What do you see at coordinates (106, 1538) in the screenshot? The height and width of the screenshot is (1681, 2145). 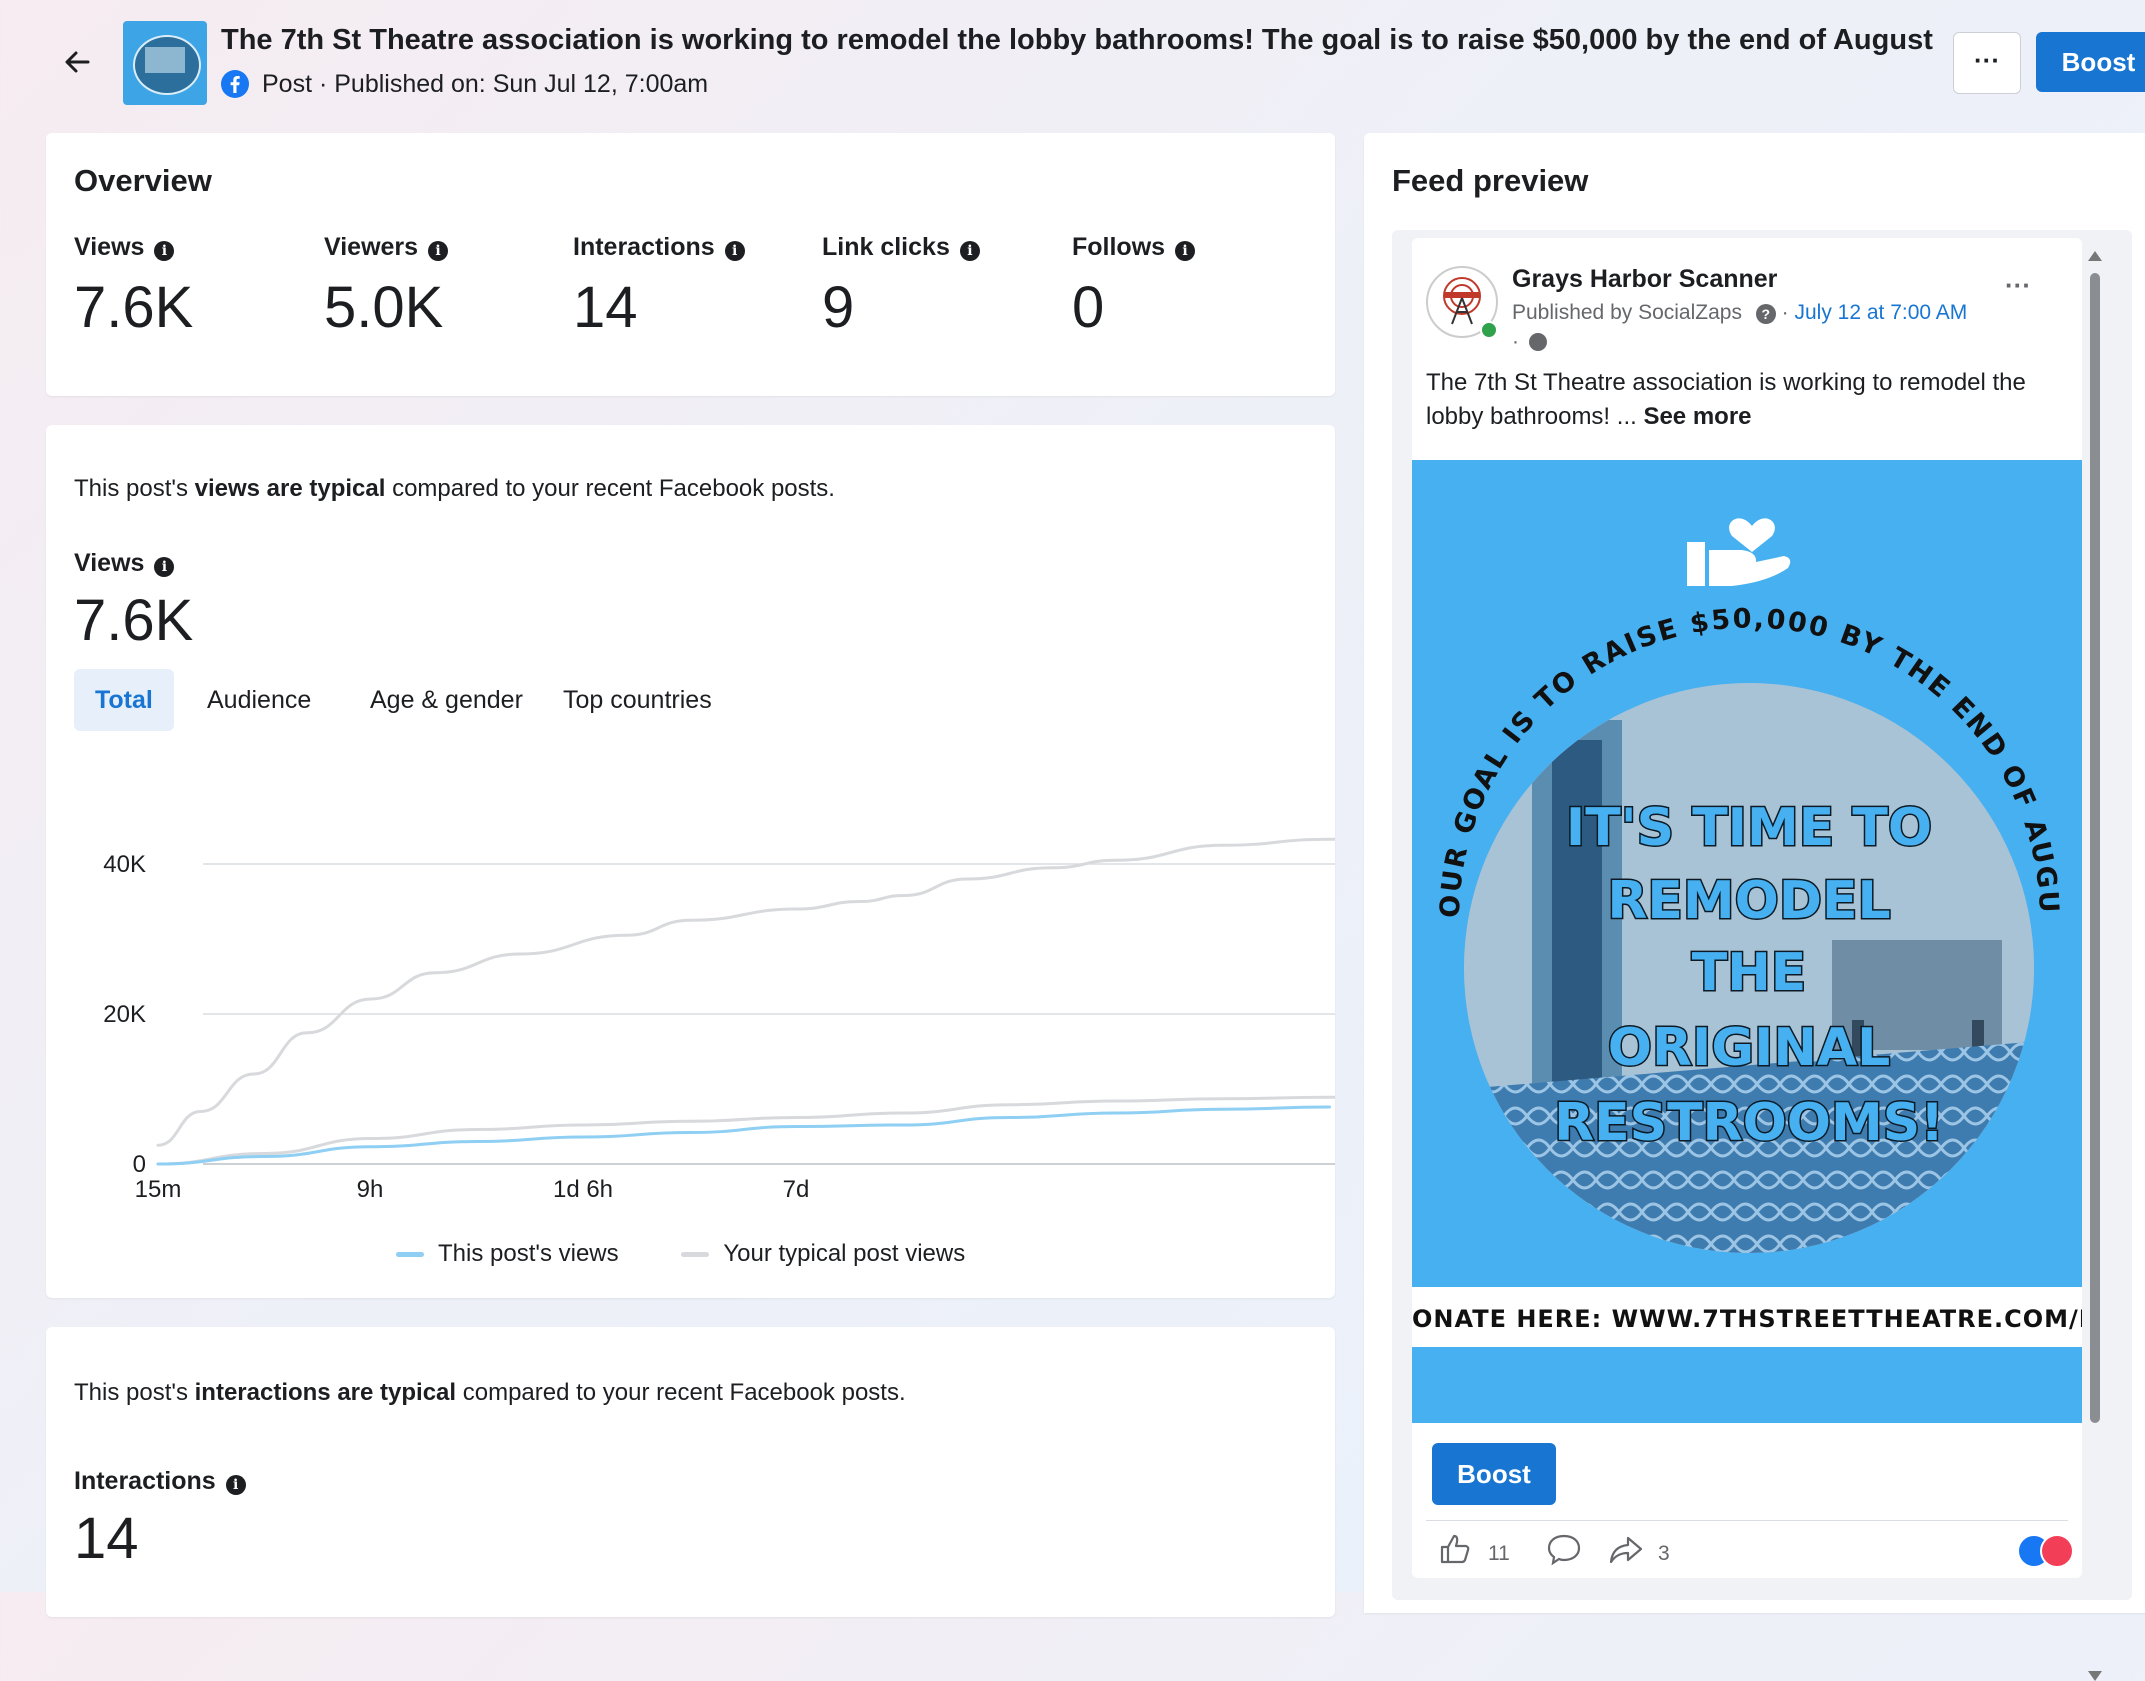 I see `interactions-value: 14` at bounding box center [106, 1538].